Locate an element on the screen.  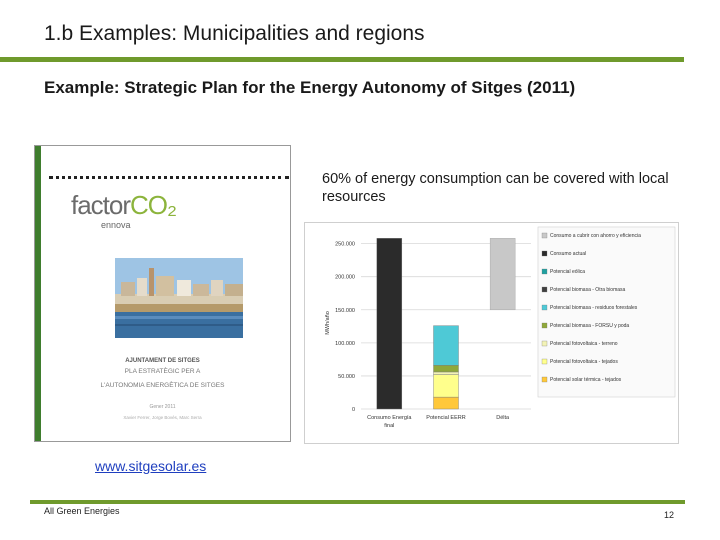
footer-divider is located at coordinates (357, 502).